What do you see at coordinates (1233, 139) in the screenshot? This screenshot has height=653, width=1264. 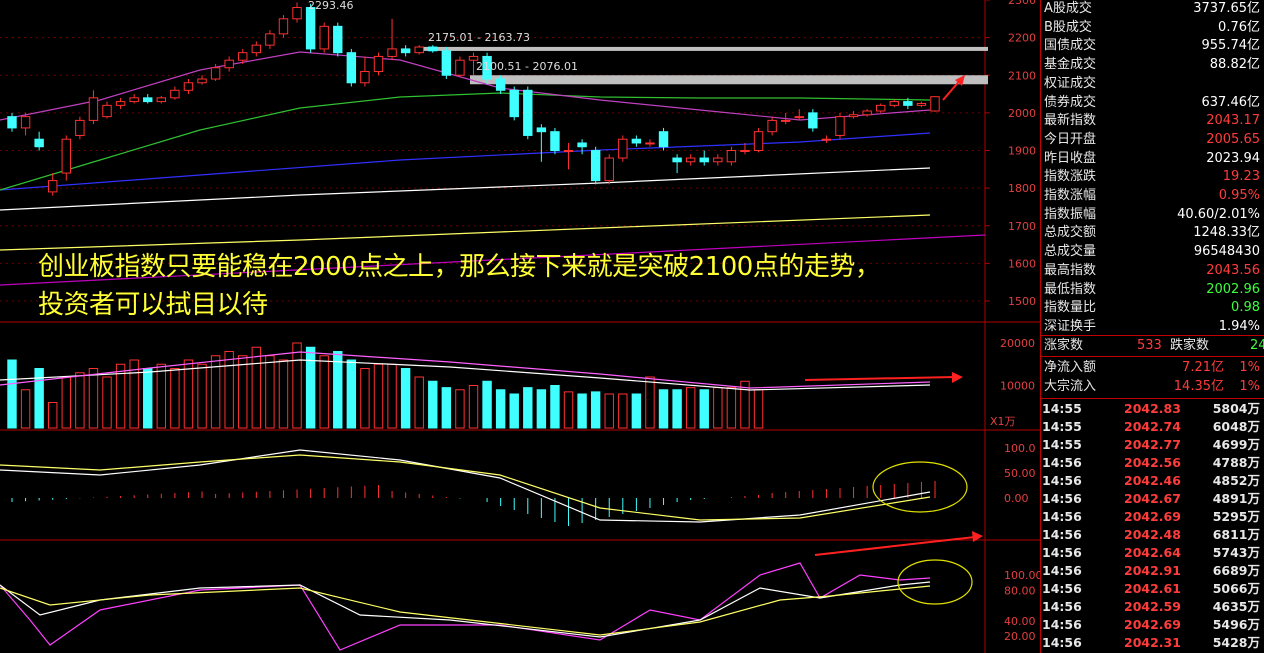 I see `stat-value: 2005.65` at bounding box center [1233, 139].